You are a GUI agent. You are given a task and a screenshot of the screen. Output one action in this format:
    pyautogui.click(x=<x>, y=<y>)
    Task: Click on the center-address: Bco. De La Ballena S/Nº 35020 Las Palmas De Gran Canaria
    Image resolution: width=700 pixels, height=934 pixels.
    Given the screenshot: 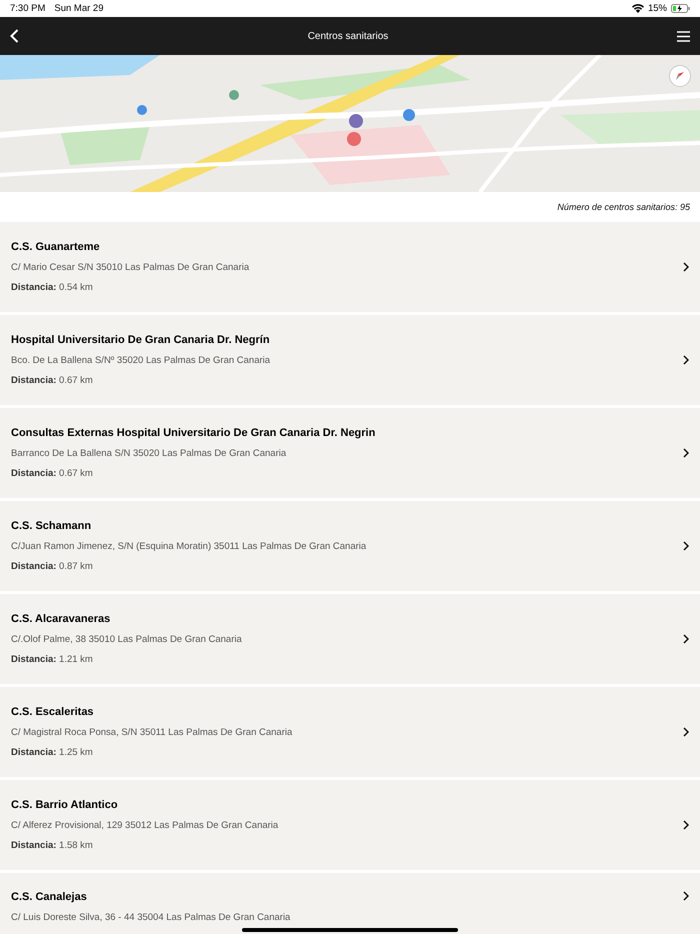 What is the action you would take?
    pyautogui.click(x=140, y=360)
    